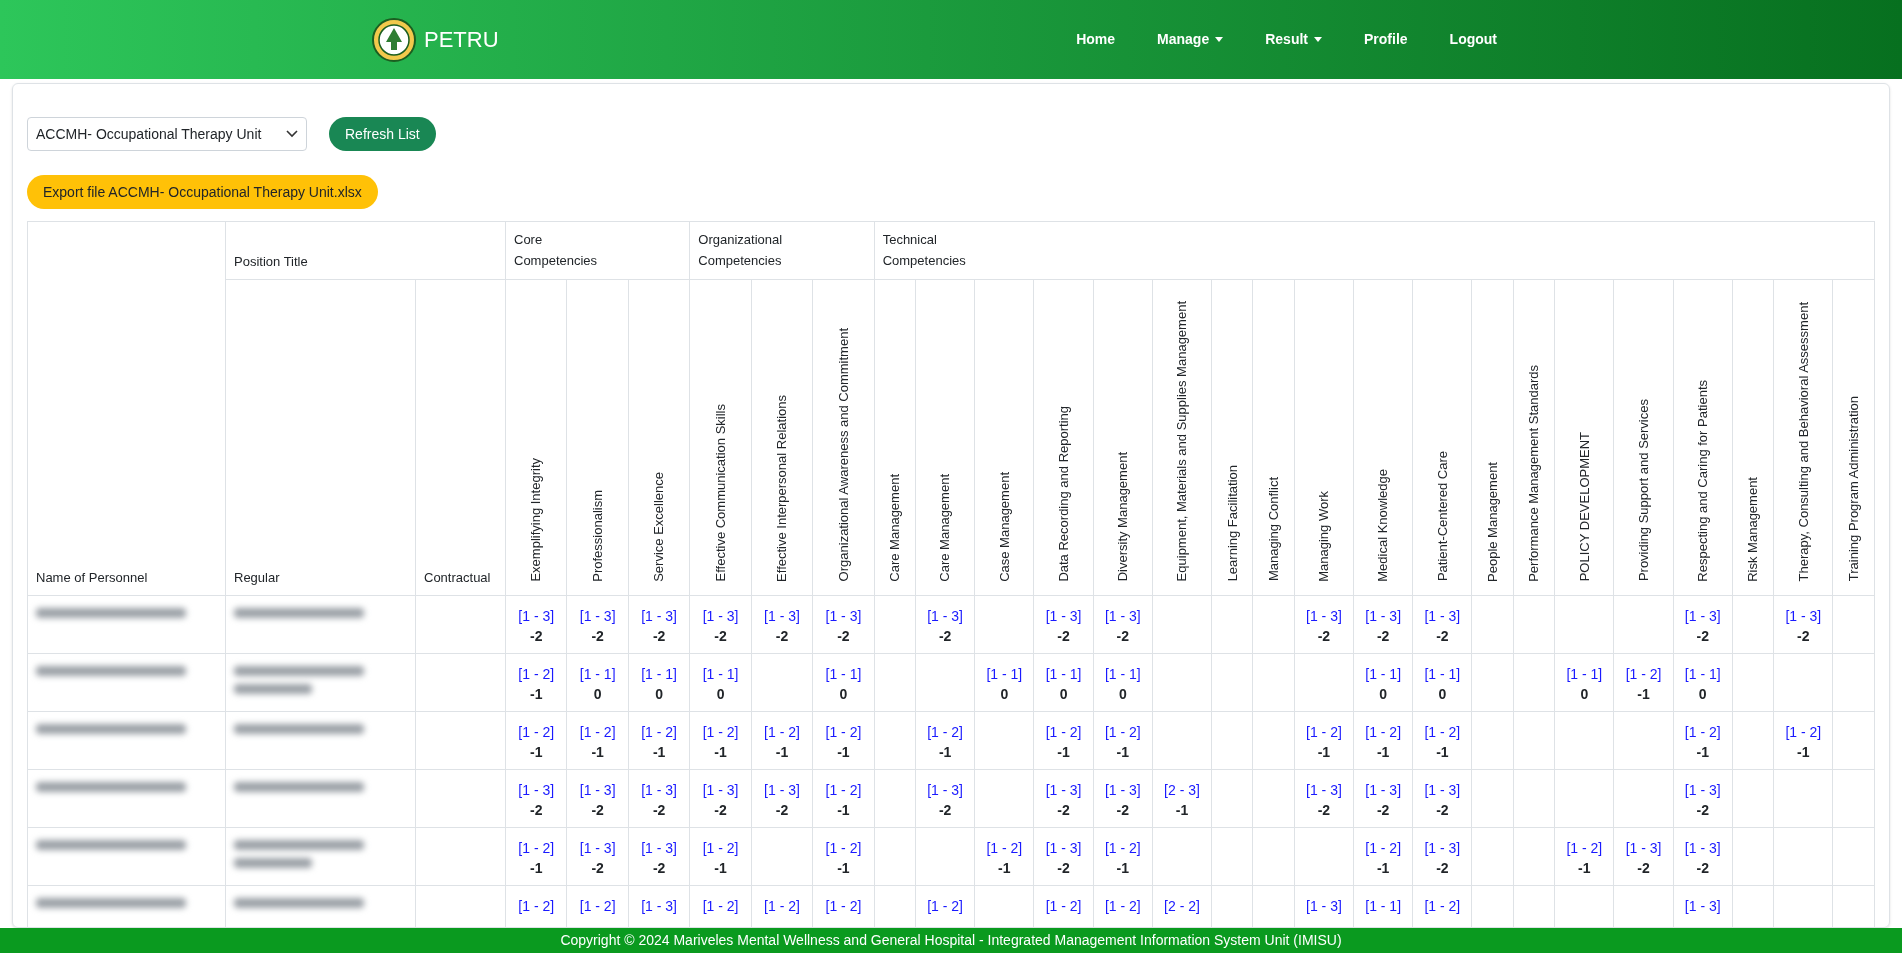 The width and height of the screenshot is (1902, 953). Describe the element at coordinates (1096, 39) in the screenshot. I see `nav-link: Home` at that location.